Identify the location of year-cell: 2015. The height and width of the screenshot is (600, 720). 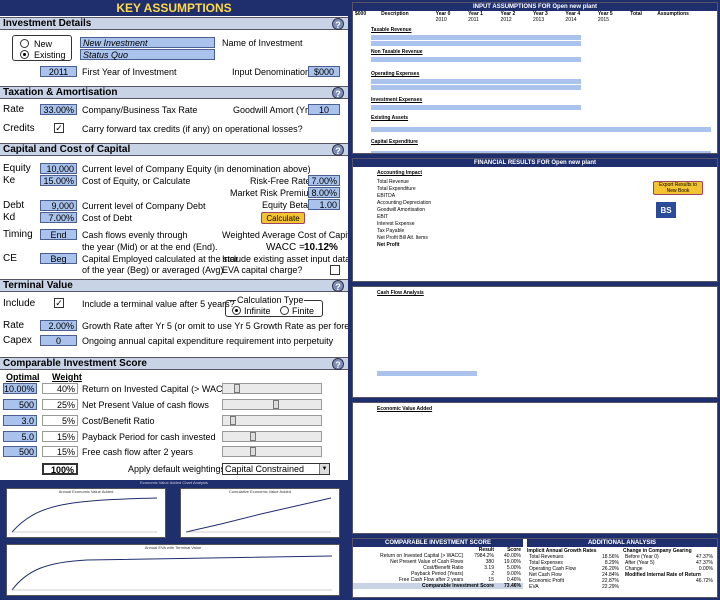
(603, 20).